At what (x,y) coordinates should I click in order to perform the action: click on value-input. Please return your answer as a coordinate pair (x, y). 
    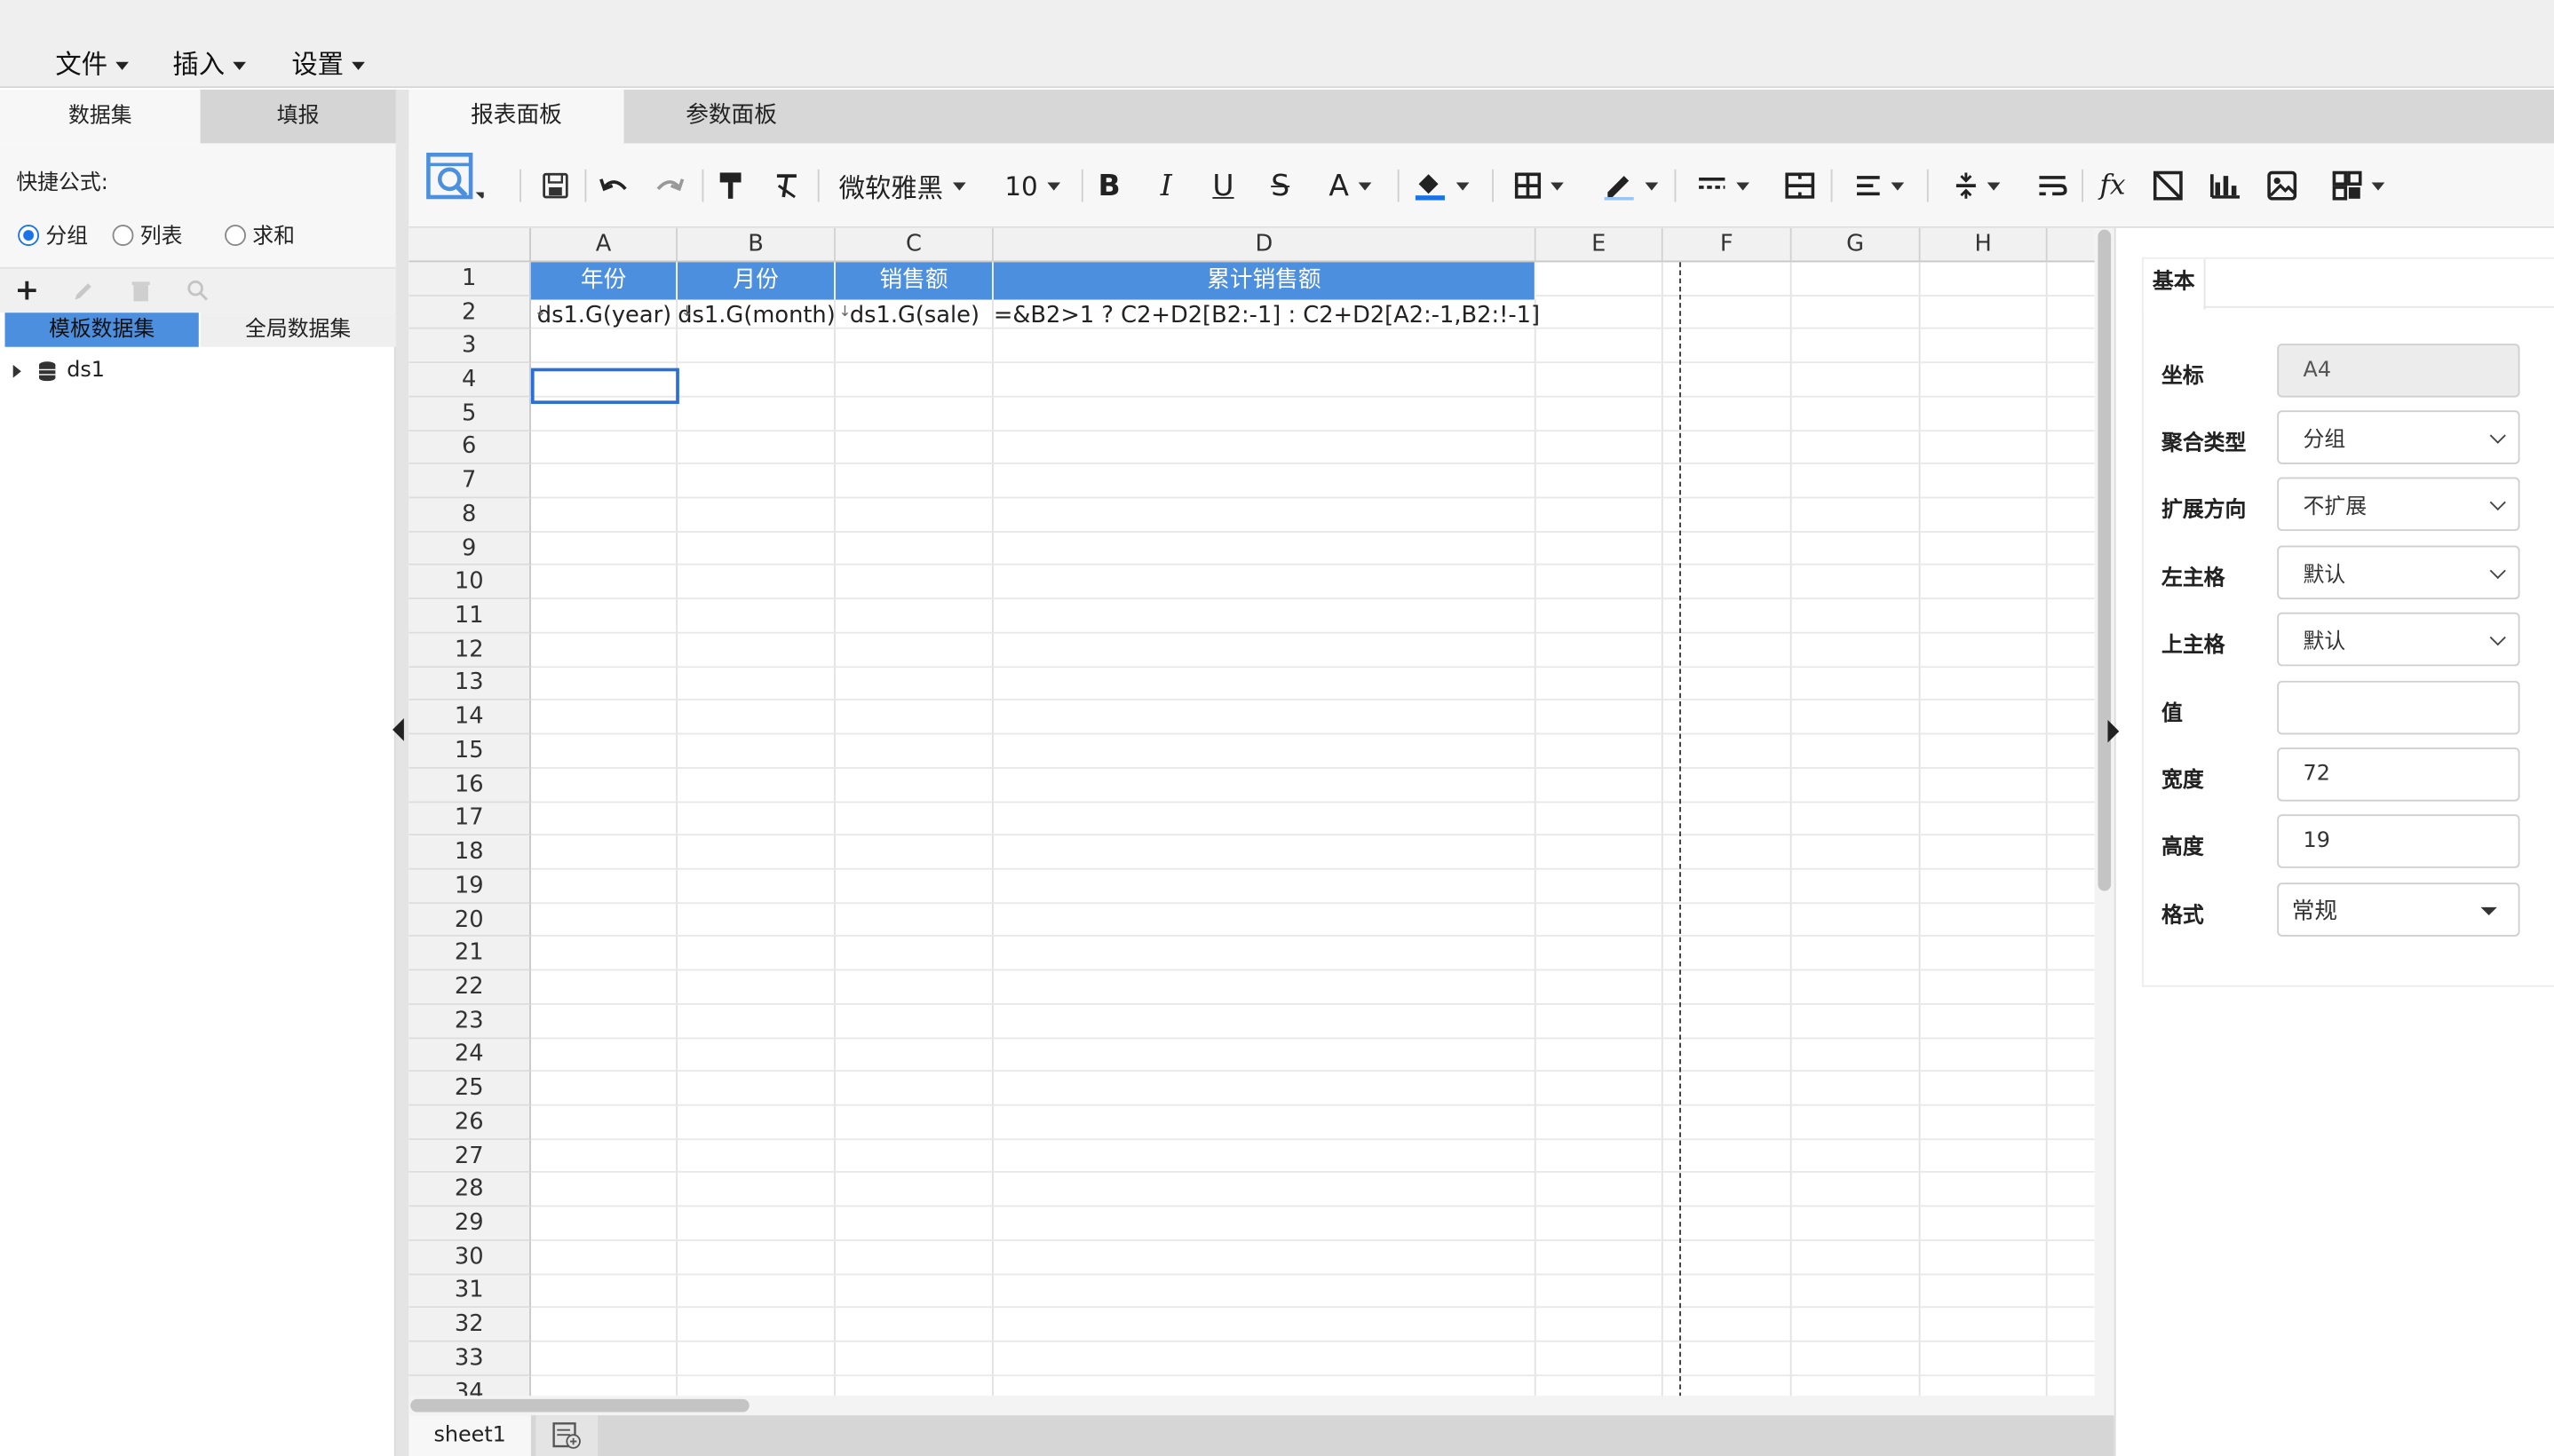
    Looking at the image, I should click on (2399, 707).